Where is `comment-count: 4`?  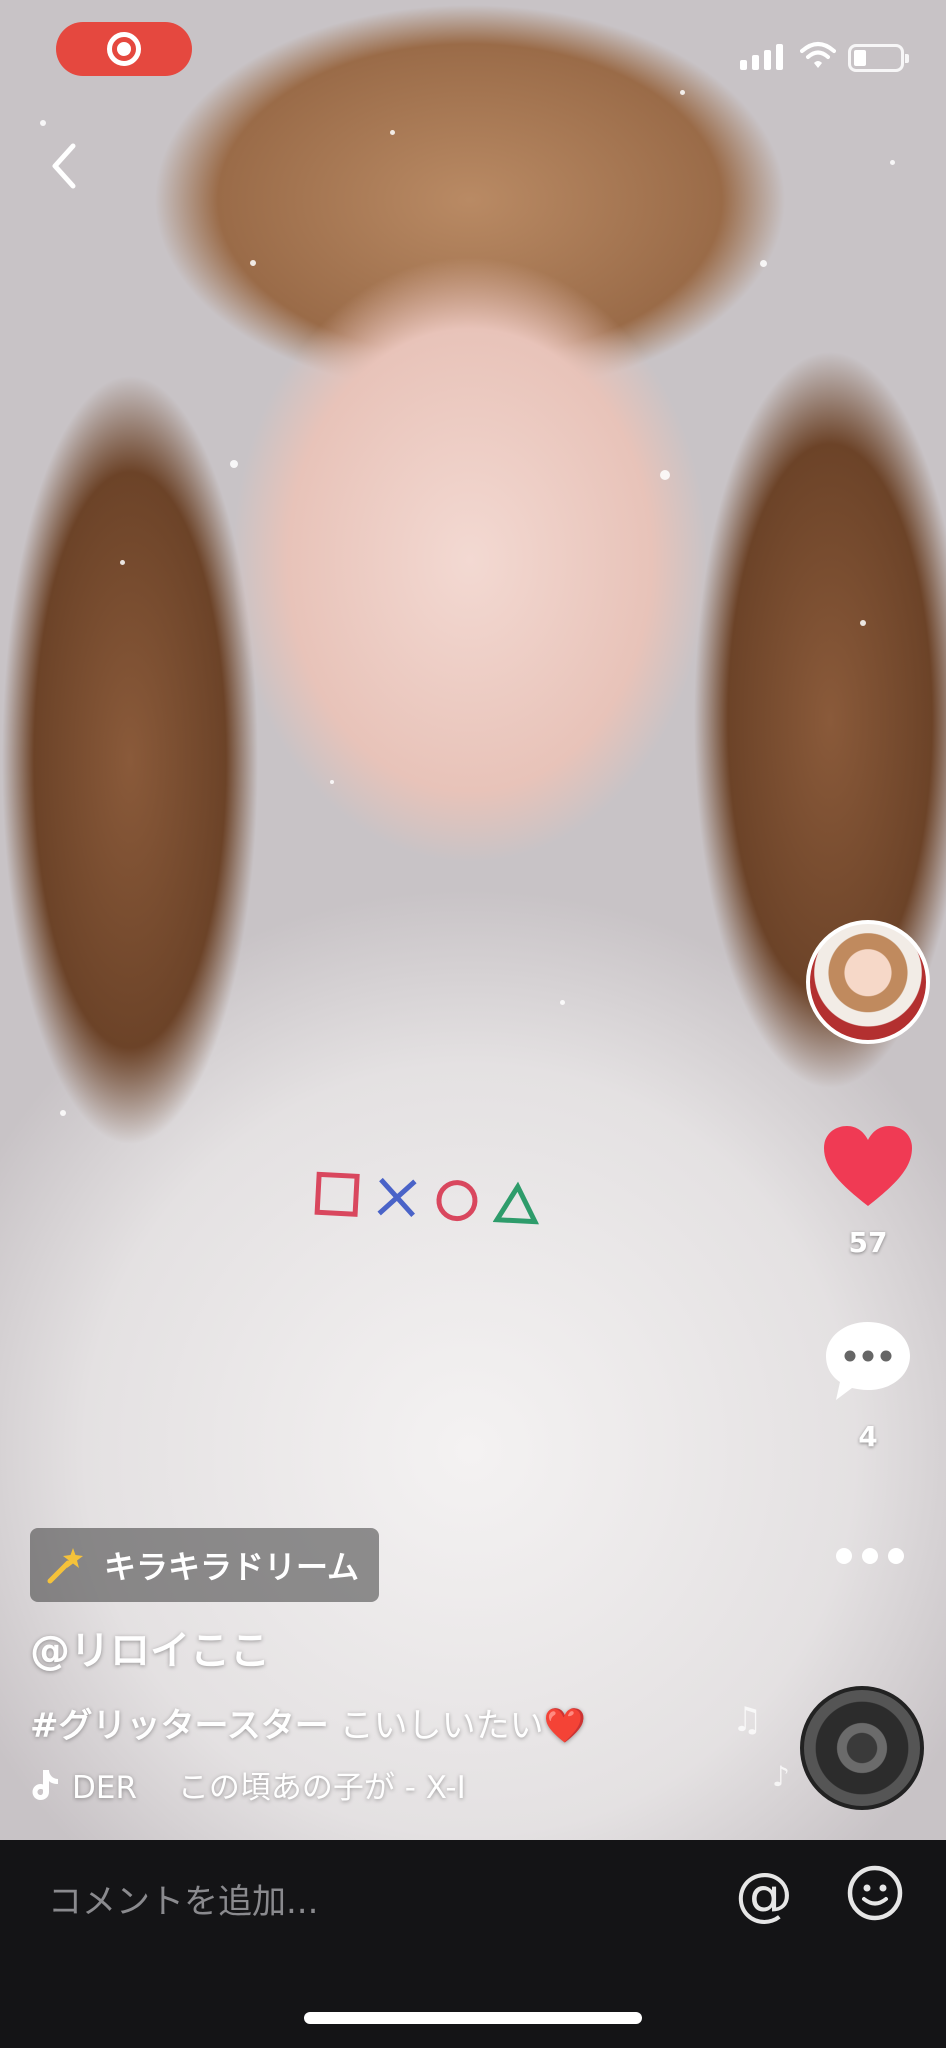 comment-count: 4 is located at coordinates (868, 1436).